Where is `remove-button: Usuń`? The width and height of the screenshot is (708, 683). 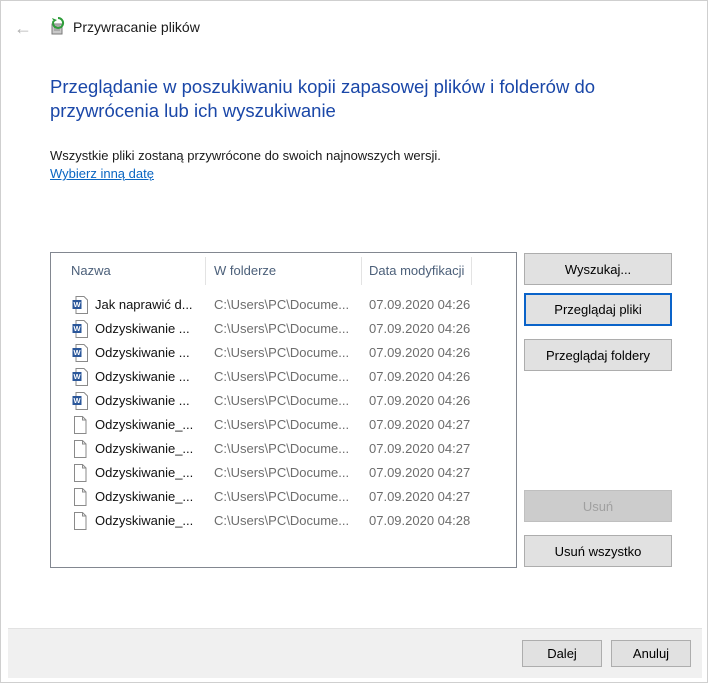 remove-button: Usuń is located at coordinates (598, 506).